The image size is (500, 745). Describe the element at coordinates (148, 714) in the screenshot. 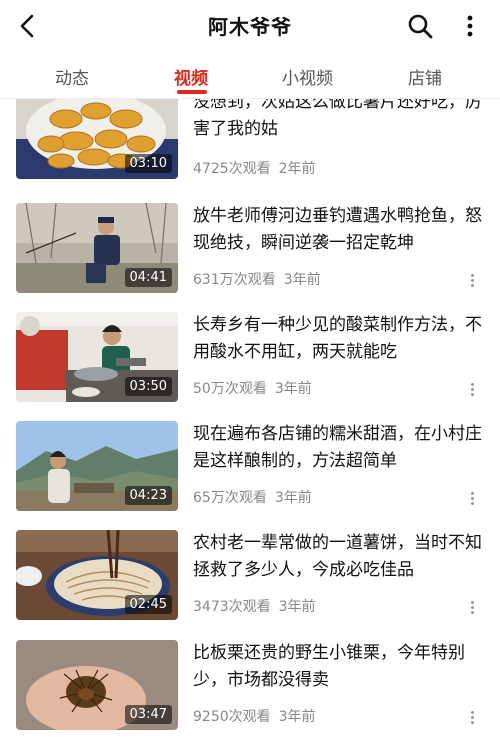

I see `duration-badge: 03:47` at that location.